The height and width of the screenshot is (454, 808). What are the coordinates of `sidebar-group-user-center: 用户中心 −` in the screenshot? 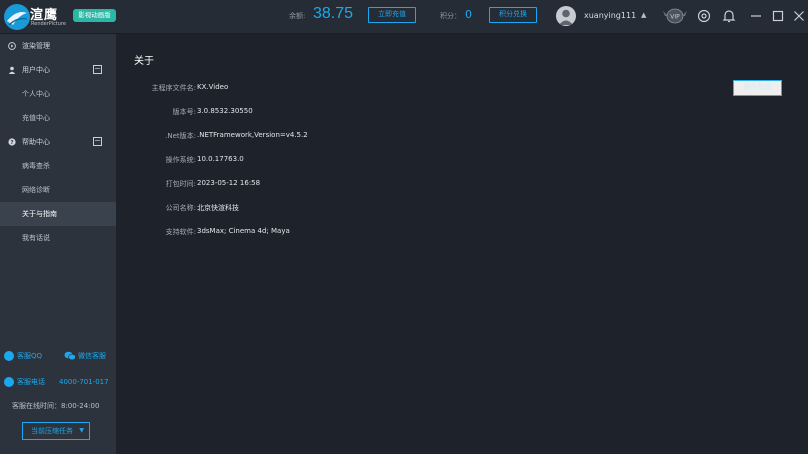 It's located at (58, 70).